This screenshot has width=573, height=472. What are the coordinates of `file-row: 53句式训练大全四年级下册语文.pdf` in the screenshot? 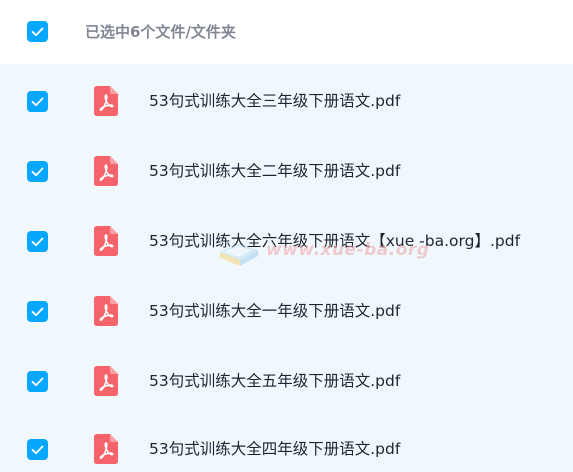 It's located at (286, 443).